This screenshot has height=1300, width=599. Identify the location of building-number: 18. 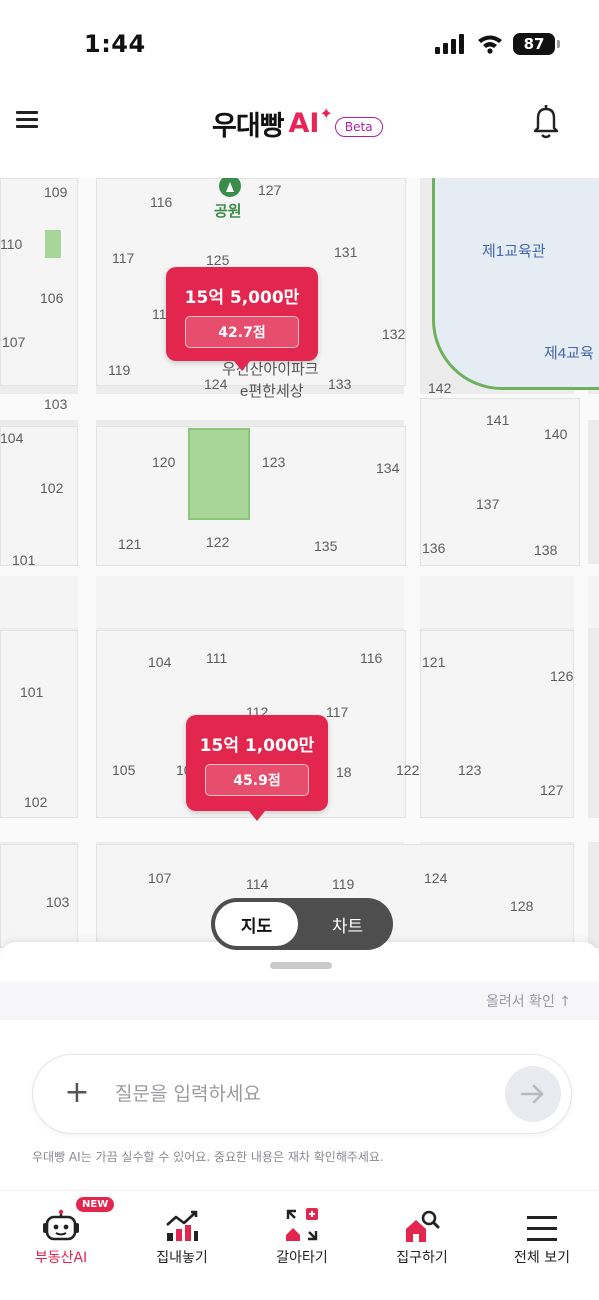
(344, 772).